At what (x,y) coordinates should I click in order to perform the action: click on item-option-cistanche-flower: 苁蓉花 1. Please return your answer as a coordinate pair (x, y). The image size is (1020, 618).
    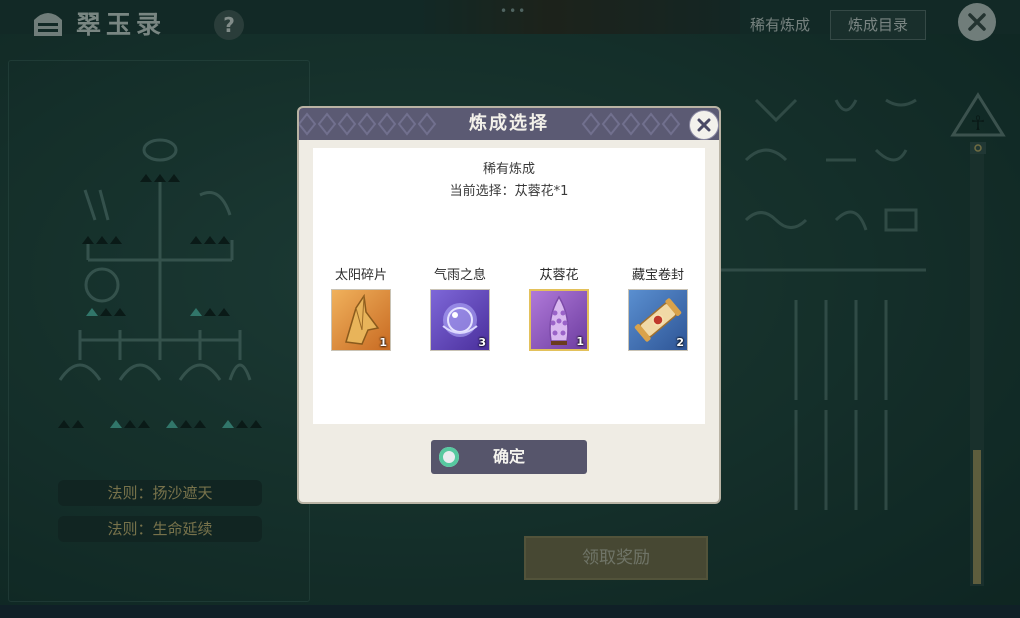
    Looking at the image, I should click on (559, 307).